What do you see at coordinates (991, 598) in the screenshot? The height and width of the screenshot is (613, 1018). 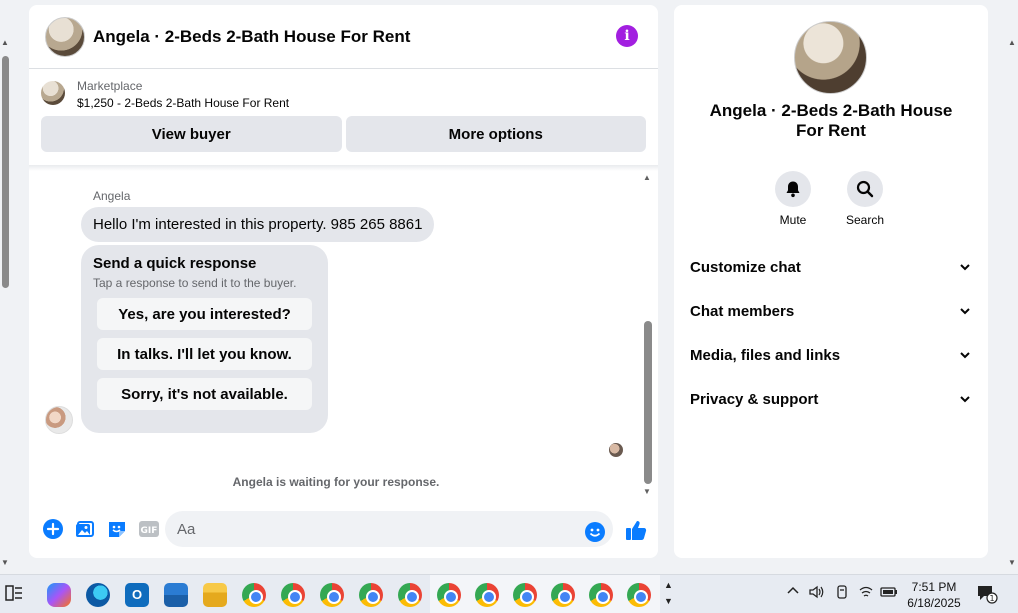 I see `svg-text: 1` at bounding box center [991, 598].